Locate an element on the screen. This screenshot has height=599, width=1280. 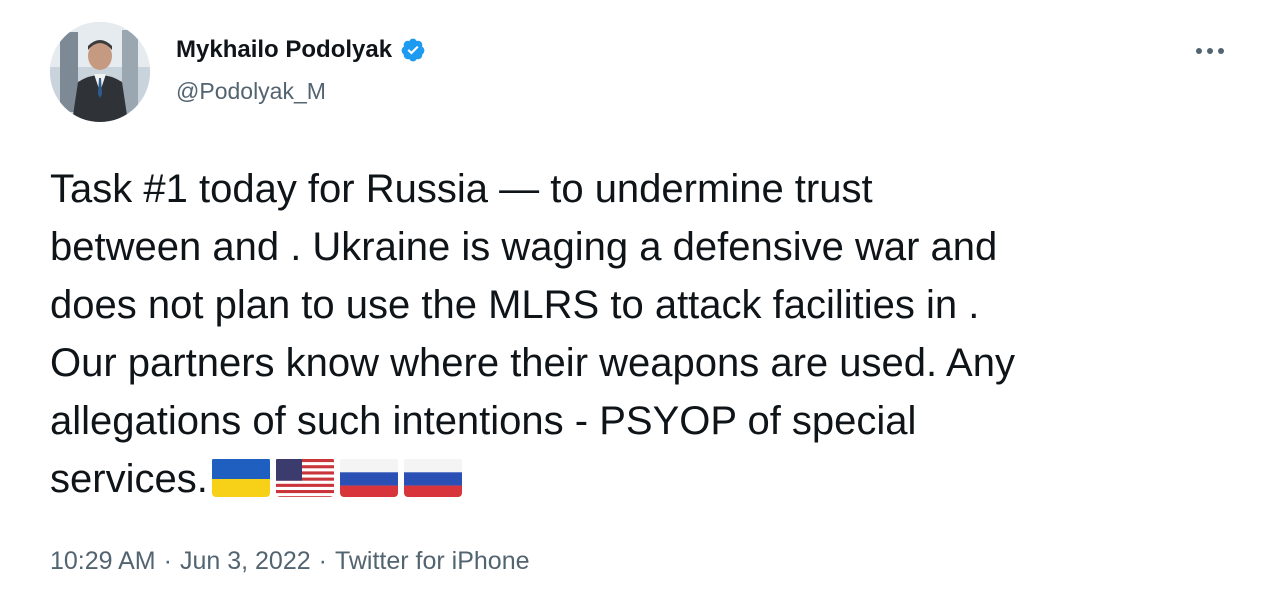
tweet-line-last: services. is located at coordinates (645, 479).